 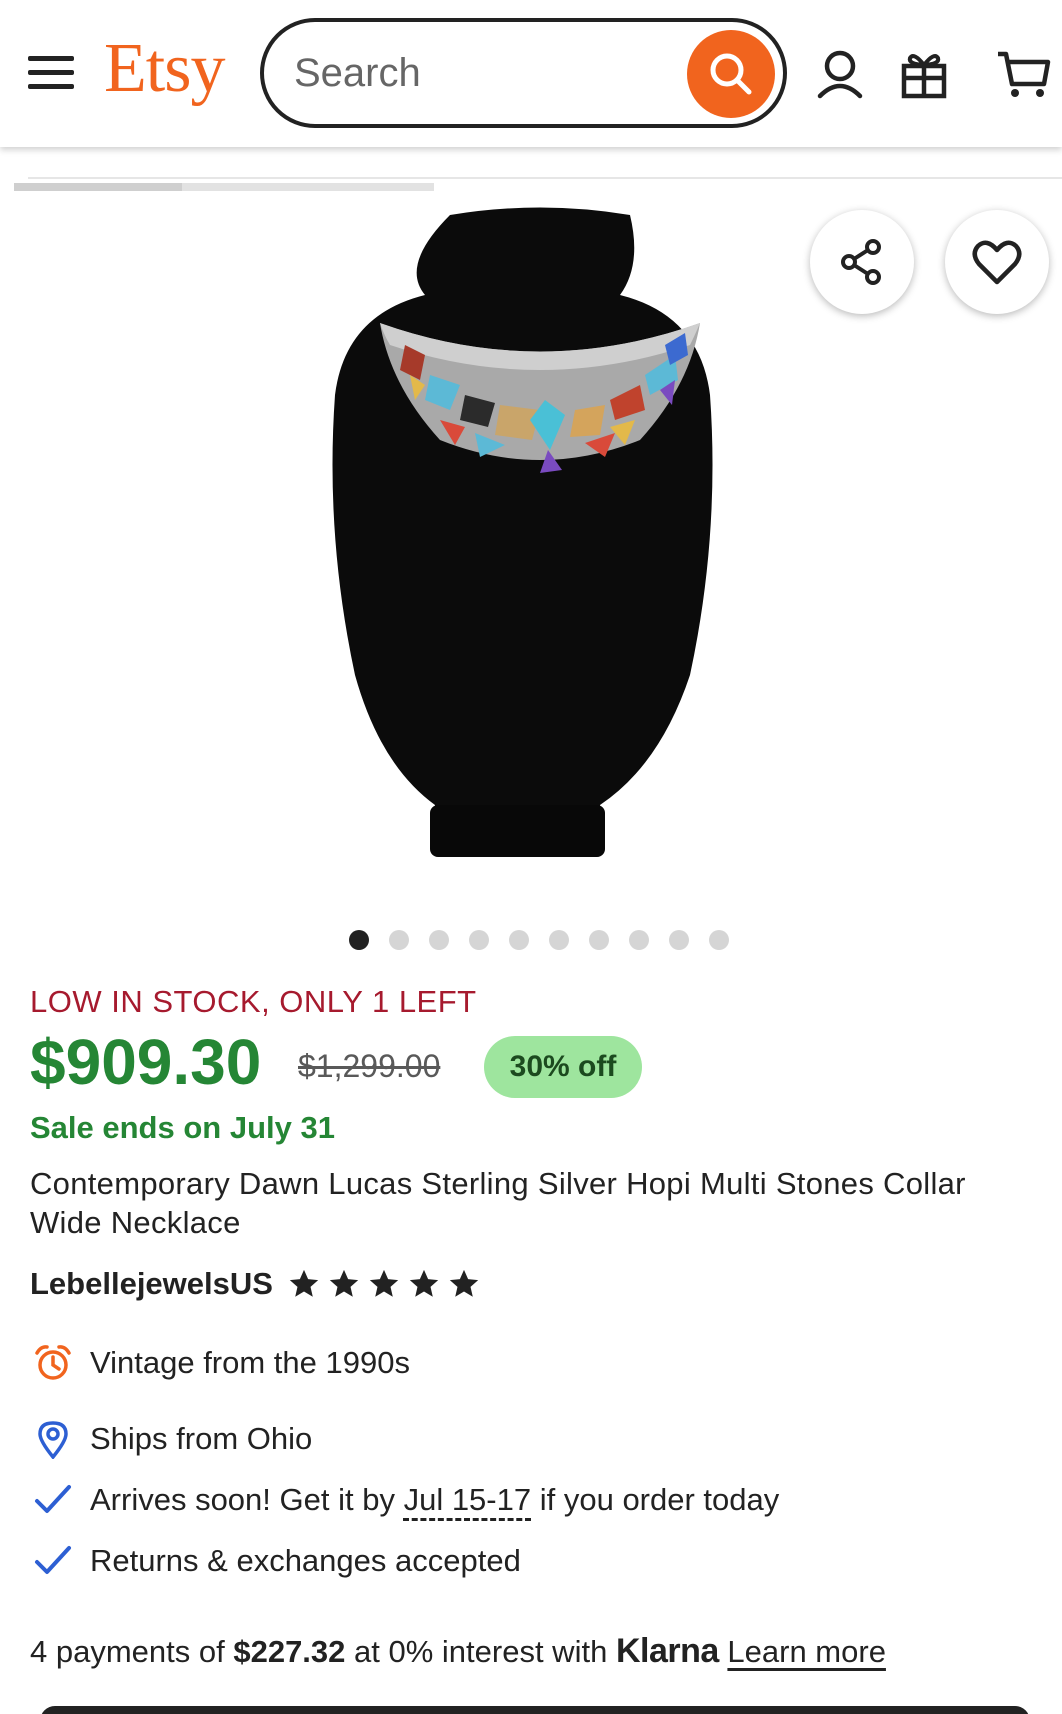 I want to click on search-bar, so click(x=523, y=73).